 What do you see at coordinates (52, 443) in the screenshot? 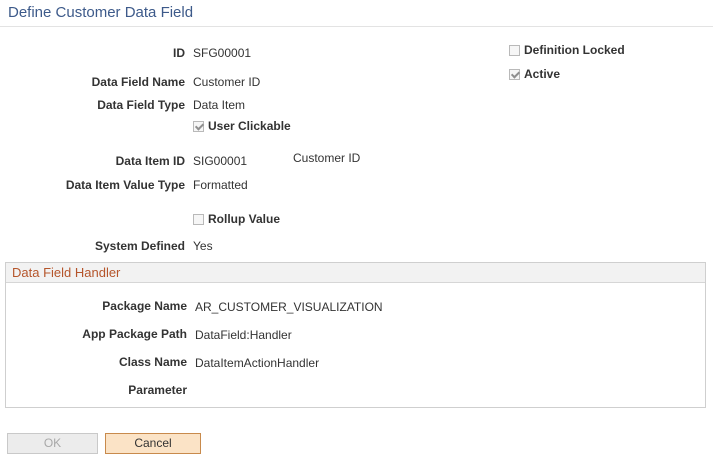
I see `ok-button: OK` at bounding box center [52, 443].